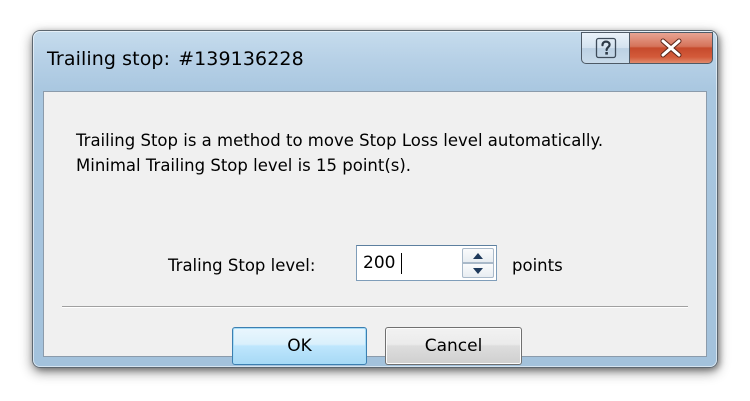 The height and width of the screenshot is (401, 750). Describe the element at coordinates (401, 263) in the screenshot. I see `text-caret` at that location.